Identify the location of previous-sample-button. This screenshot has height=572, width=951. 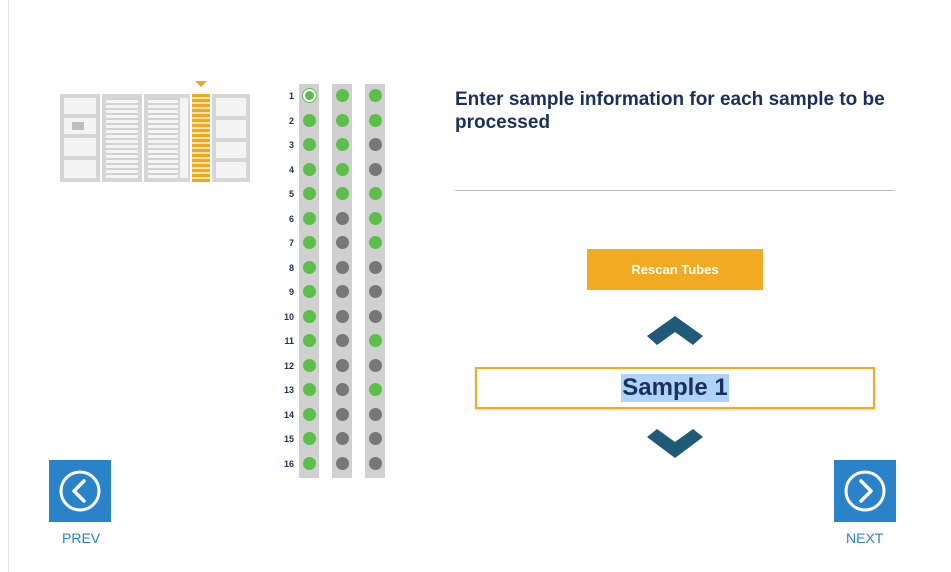
(675, 330).